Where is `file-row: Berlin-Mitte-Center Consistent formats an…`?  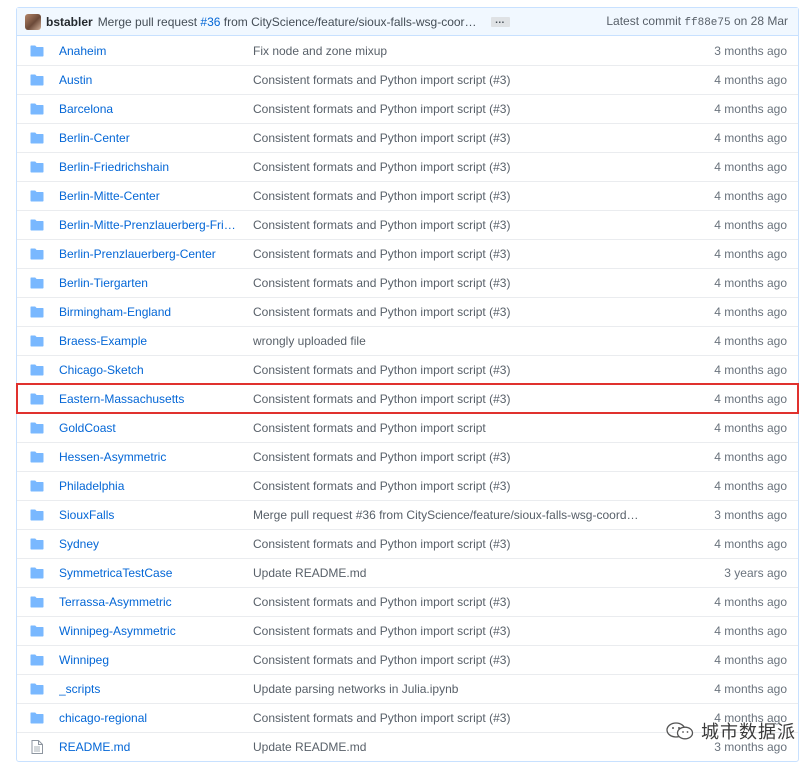
file-row: Berlin-Mitte-Center Consistent formats an… is located at coordinates (407, 195).